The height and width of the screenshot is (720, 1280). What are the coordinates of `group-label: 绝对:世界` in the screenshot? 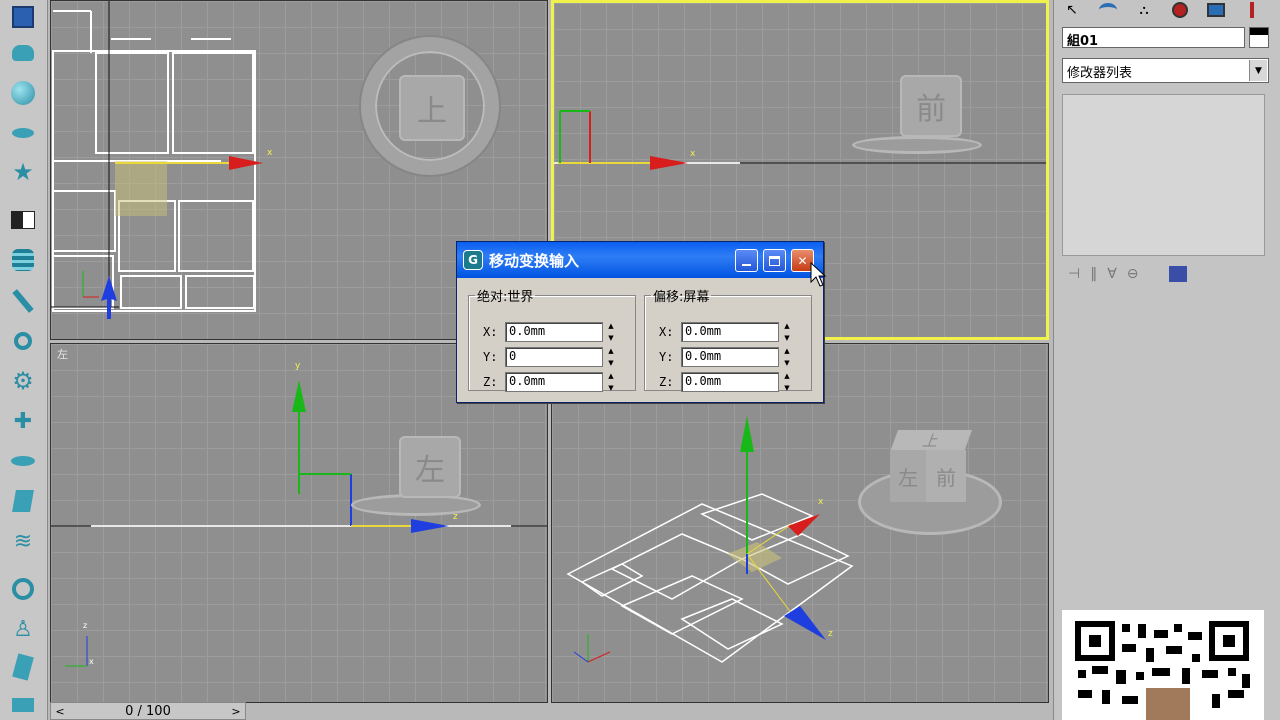 It's located at (505, 297).